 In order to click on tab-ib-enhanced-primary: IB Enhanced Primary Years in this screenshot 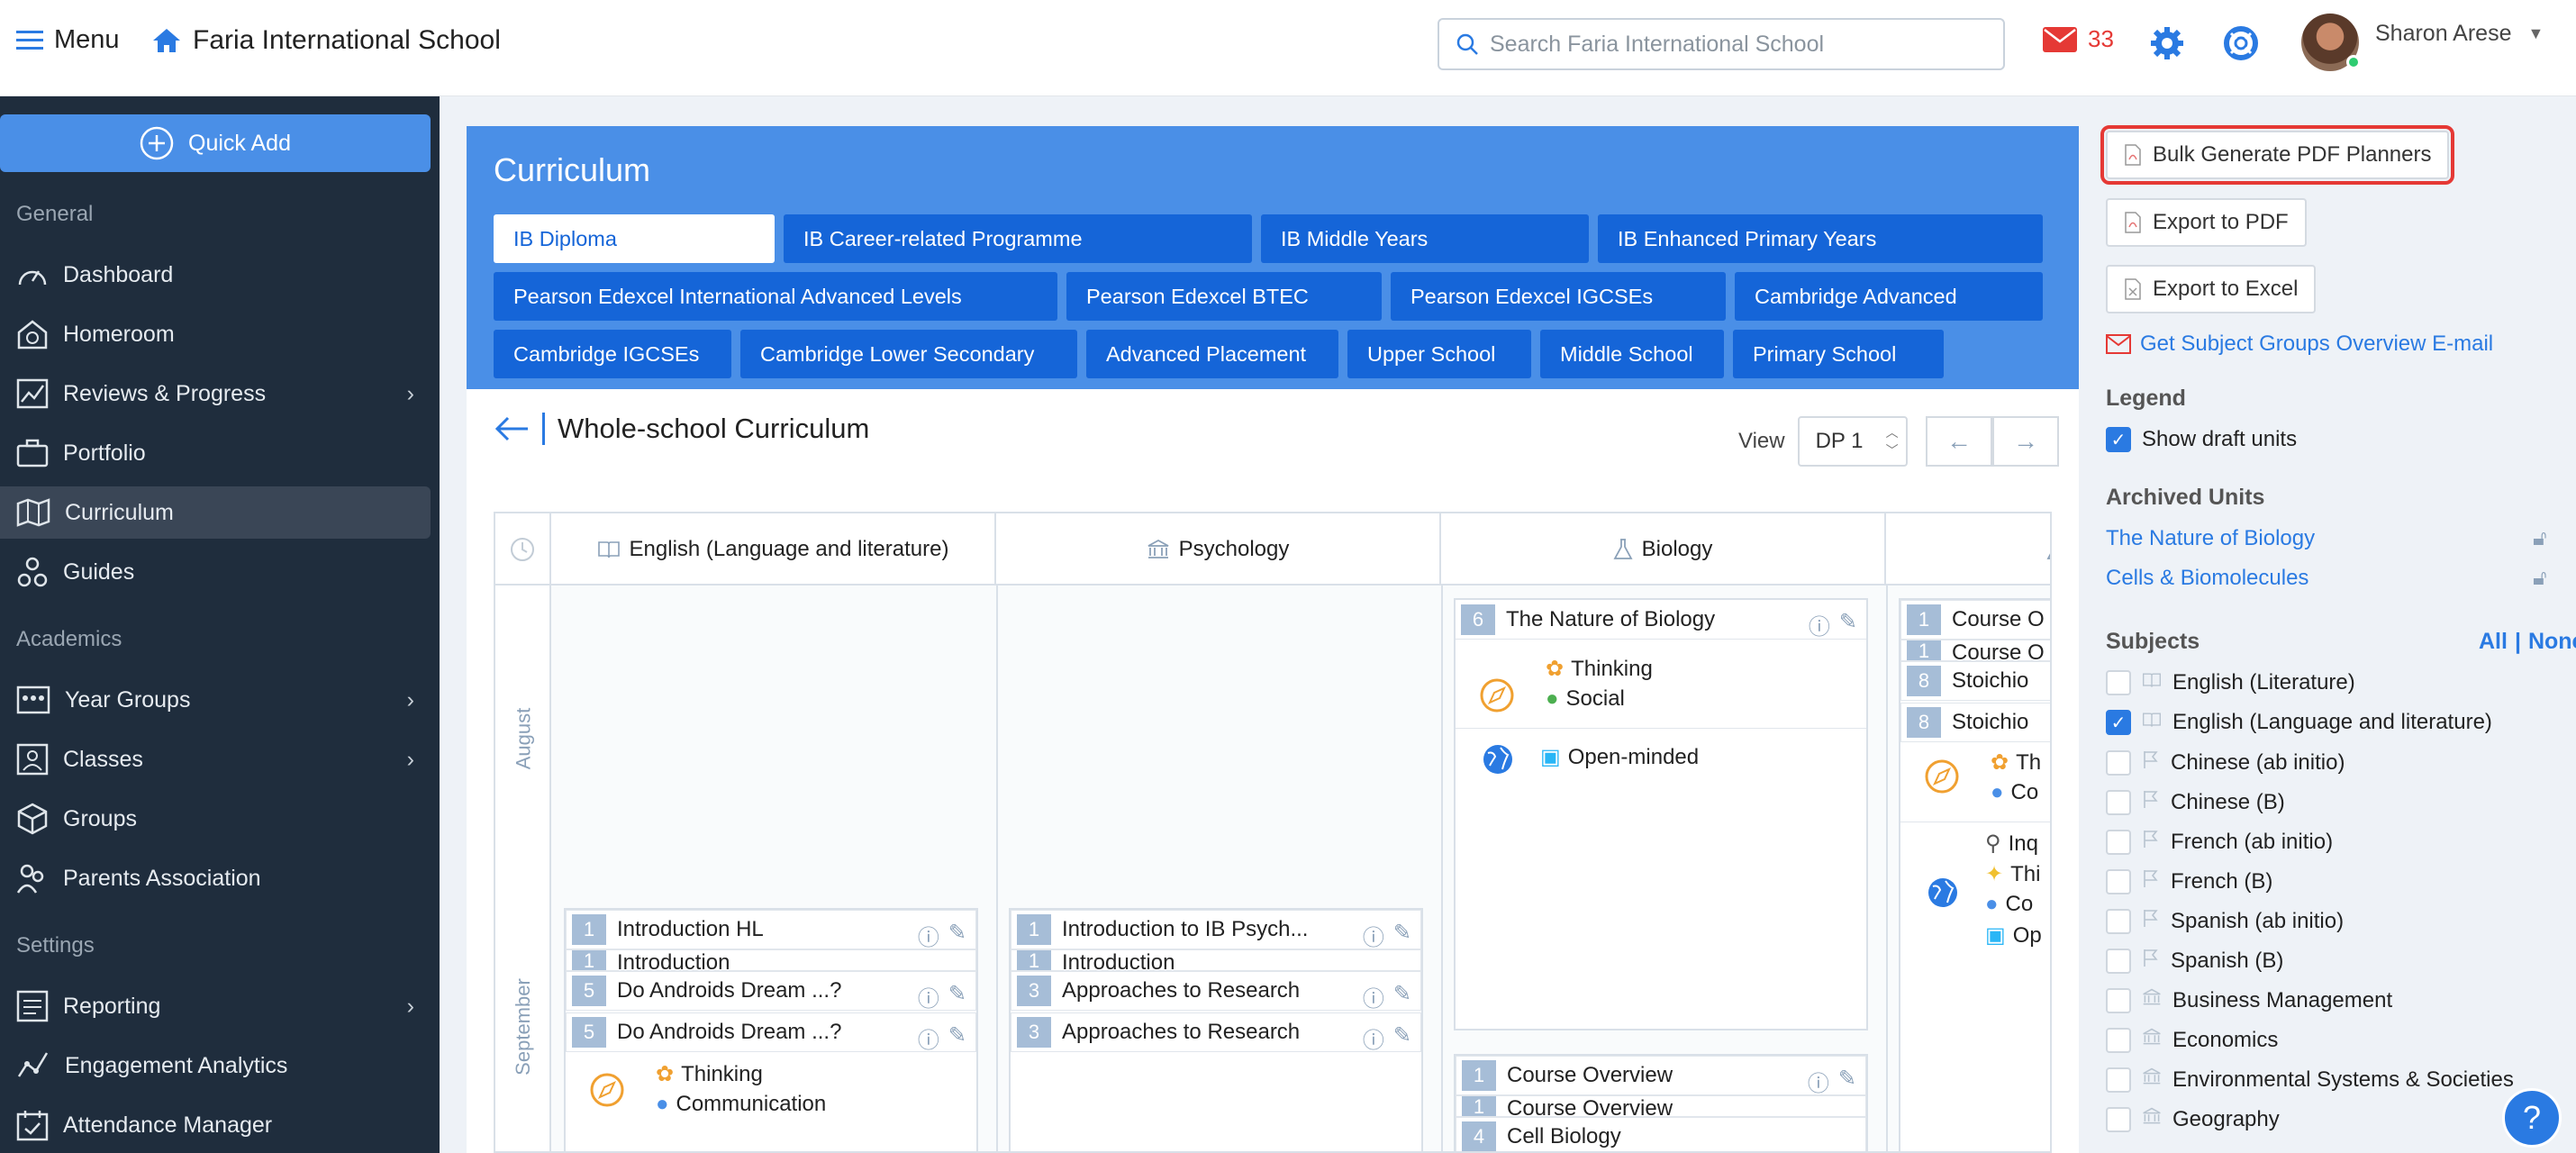, I will do `click(1820, 238)`.